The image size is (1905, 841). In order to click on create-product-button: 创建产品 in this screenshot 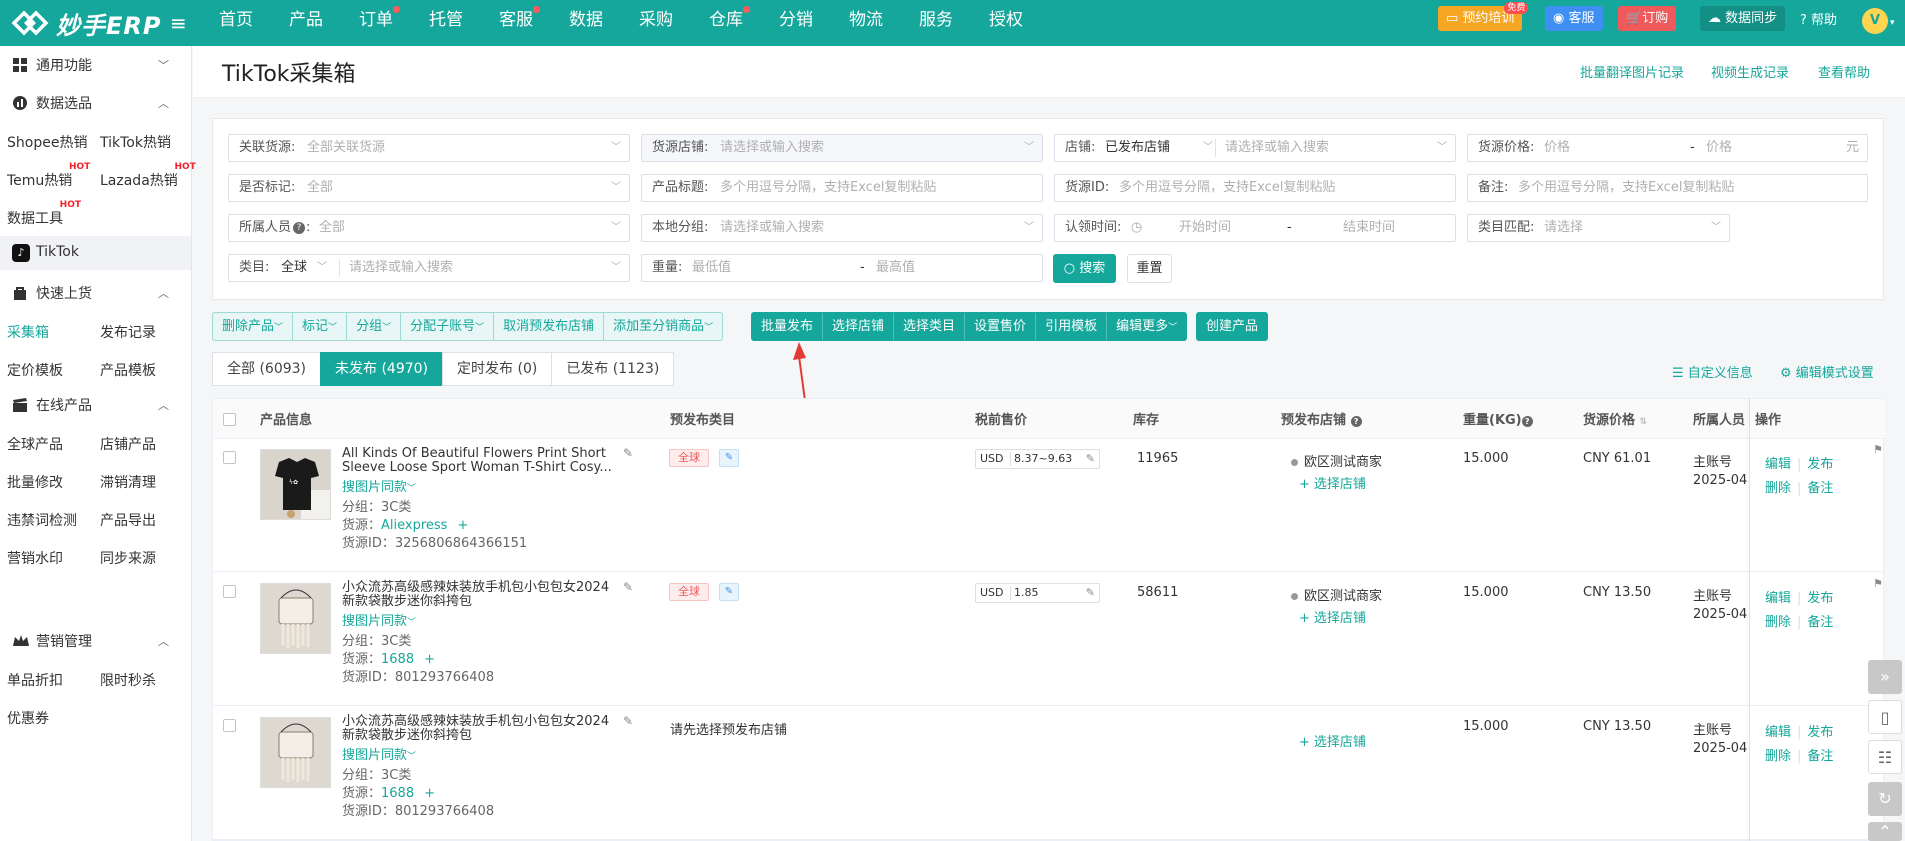, I will do `click(1232, 326)`.